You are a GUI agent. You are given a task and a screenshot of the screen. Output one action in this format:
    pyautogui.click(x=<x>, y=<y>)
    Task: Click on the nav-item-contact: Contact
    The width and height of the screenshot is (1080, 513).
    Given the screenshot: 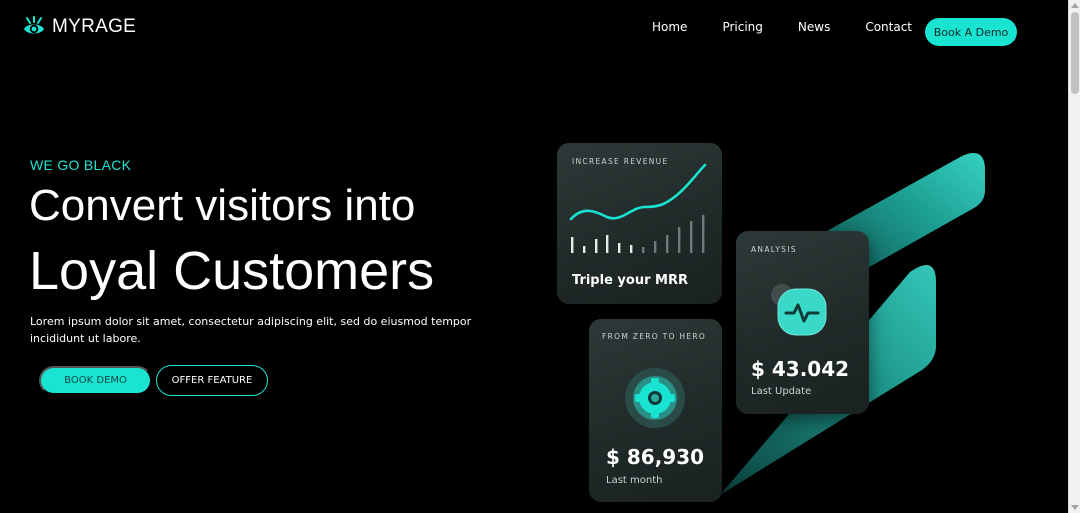 What is the action you would take?
    pyautogui.click(x=888, y=27)
    